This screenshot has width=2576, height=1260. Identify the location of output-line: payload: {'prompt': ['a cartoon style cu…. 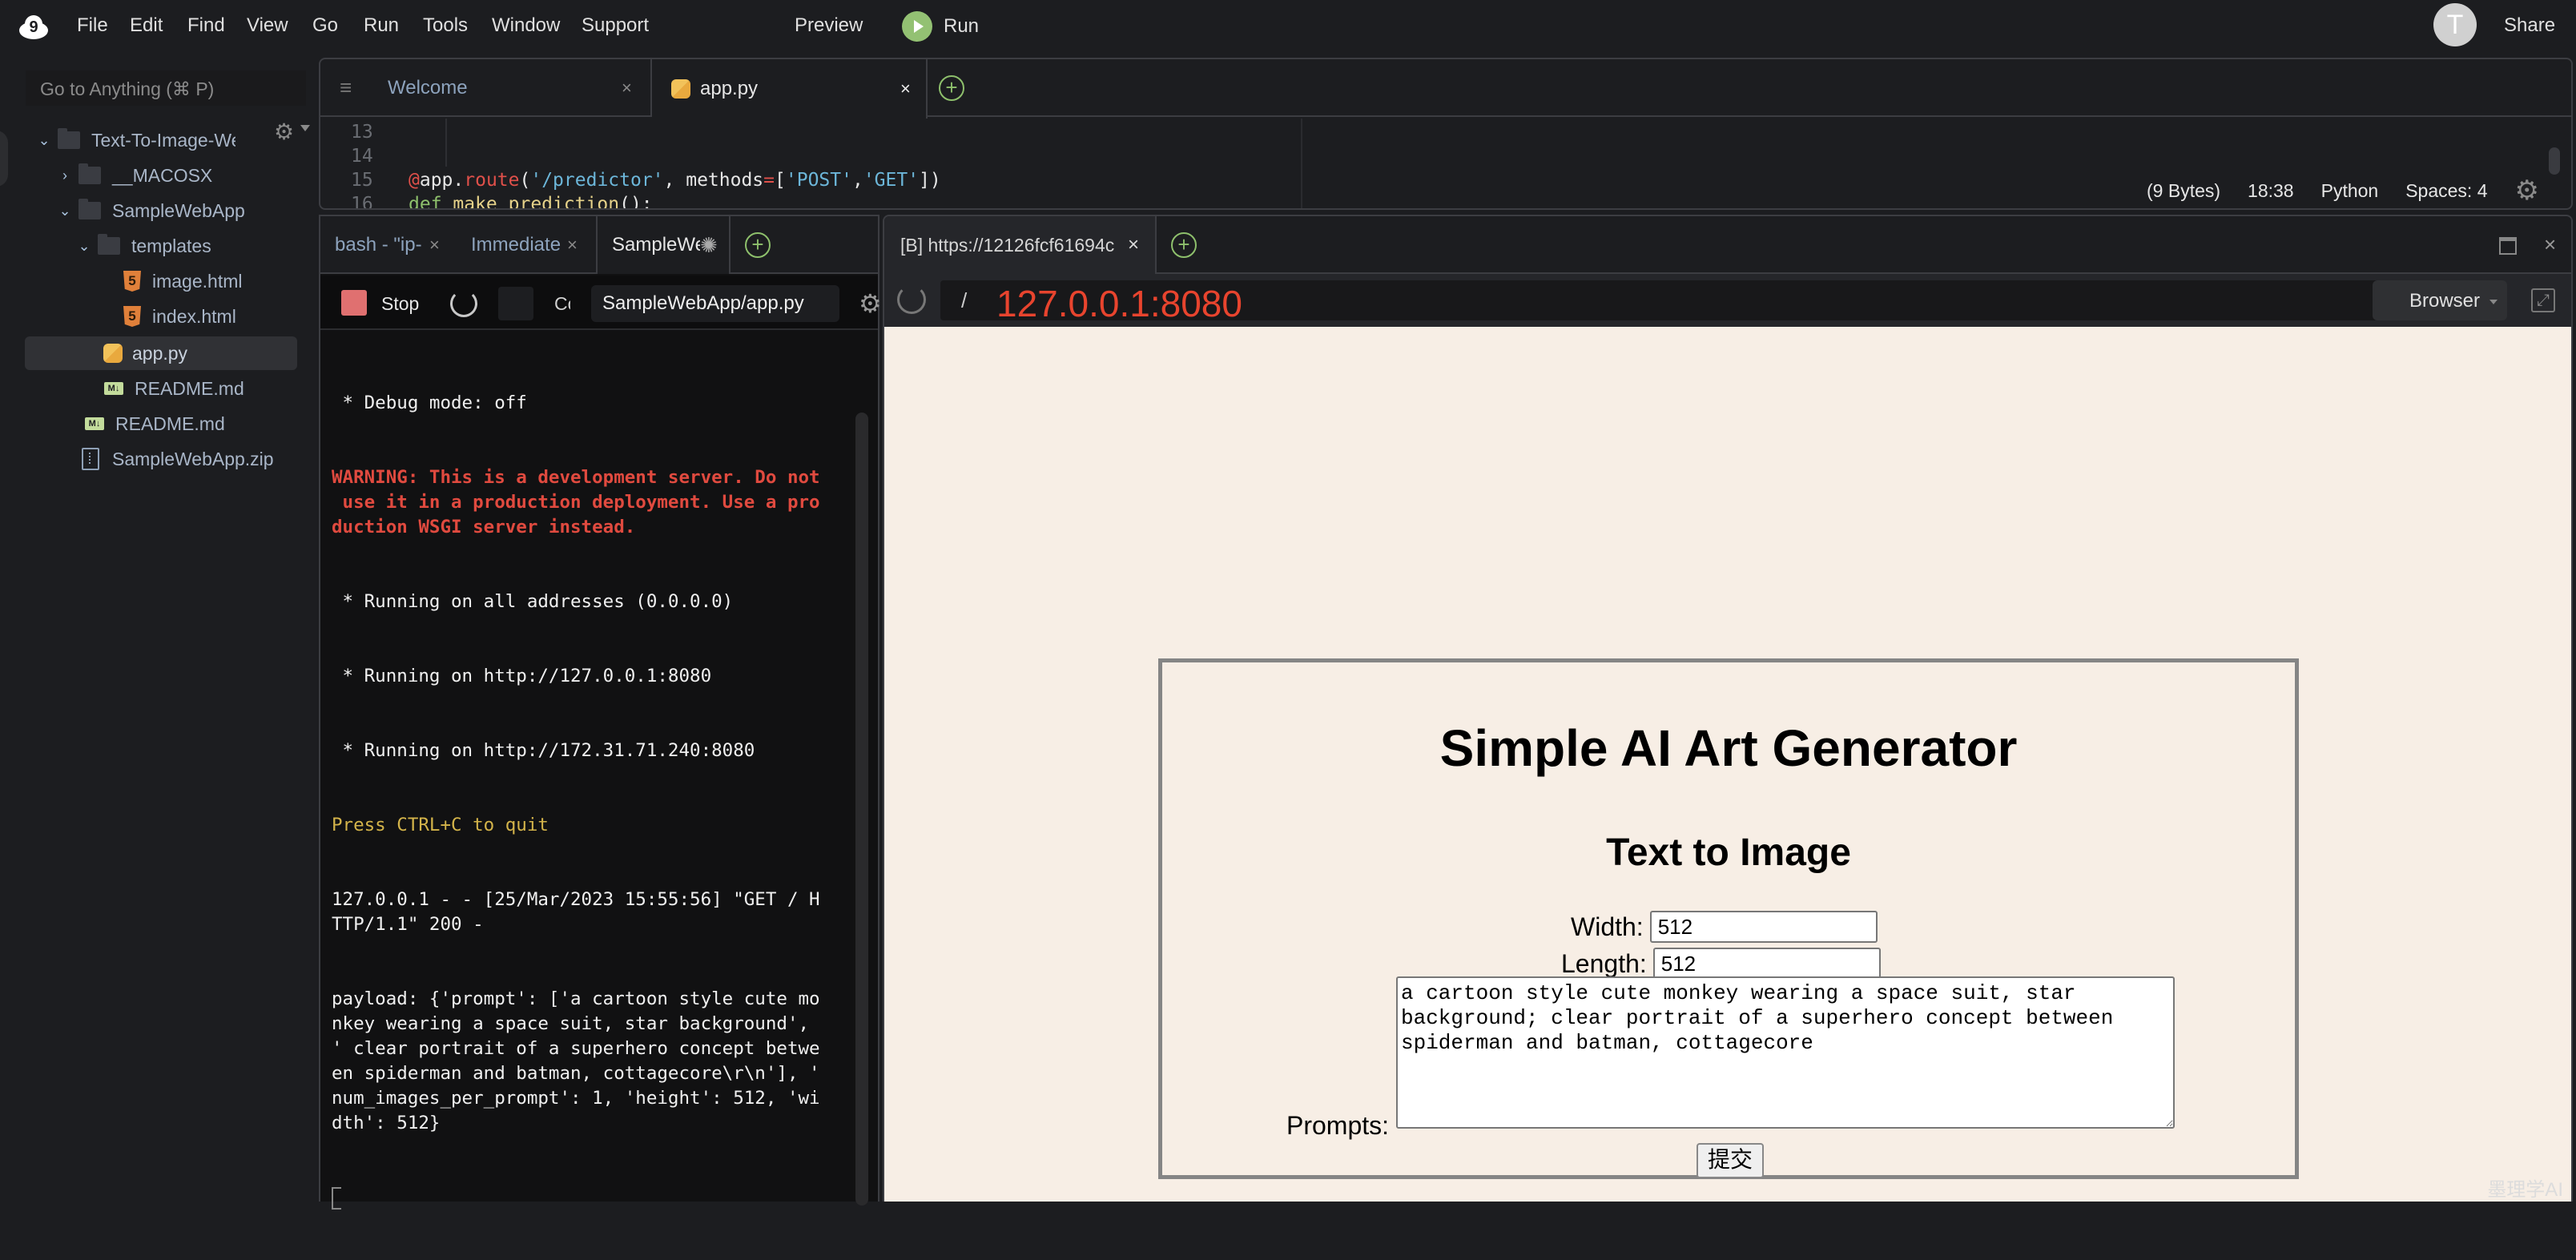
(576, 1060).